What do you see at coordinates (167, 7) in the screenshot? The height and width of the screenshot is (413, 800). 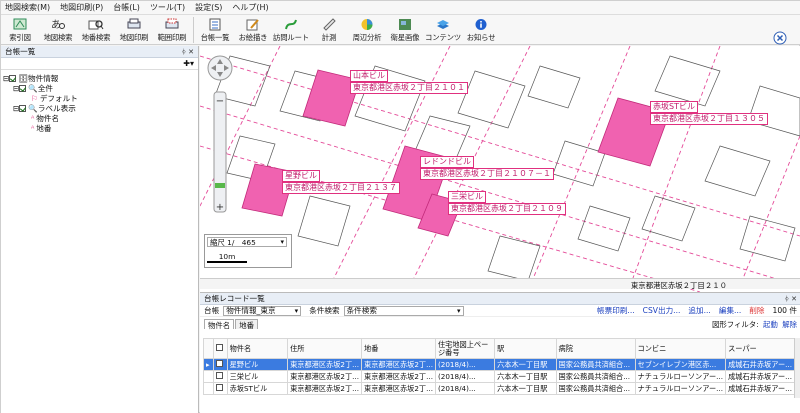 I see `menu-tools: ツール(T)` at bounding box center [167, 7].